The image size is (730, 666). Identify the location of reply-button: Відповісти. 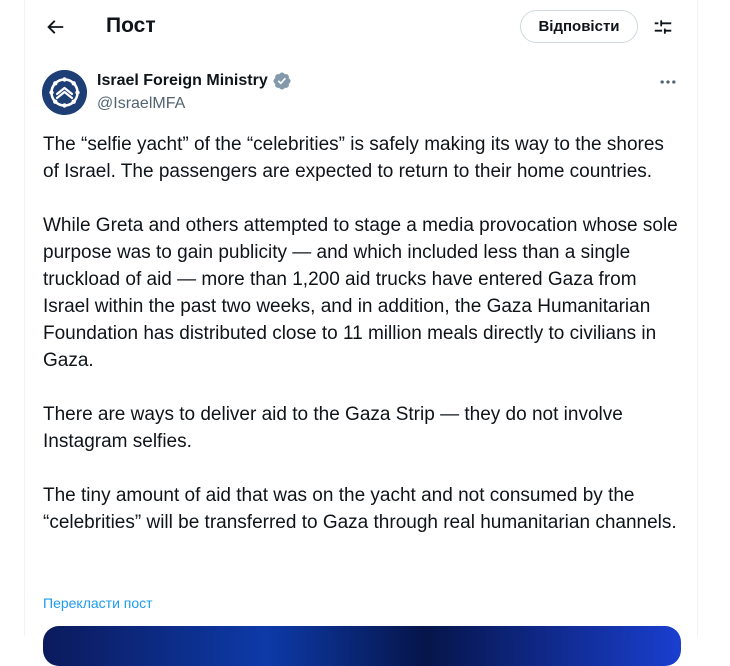
(579, 26).